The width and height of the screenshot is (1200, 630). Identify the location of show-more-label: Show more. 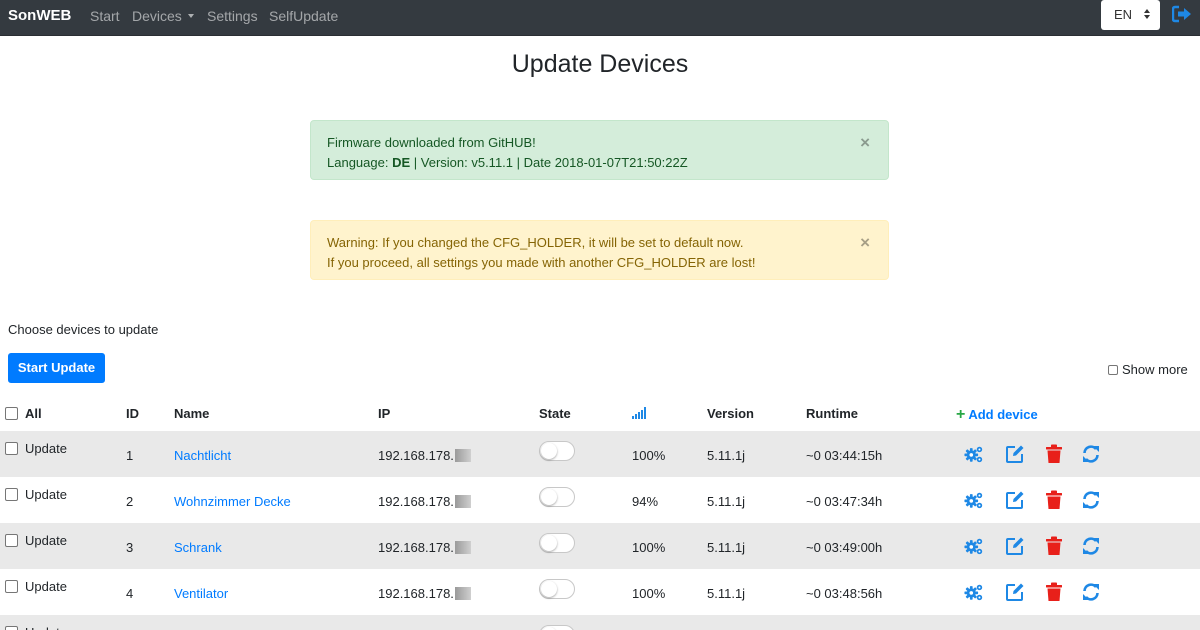
(1155, 369).